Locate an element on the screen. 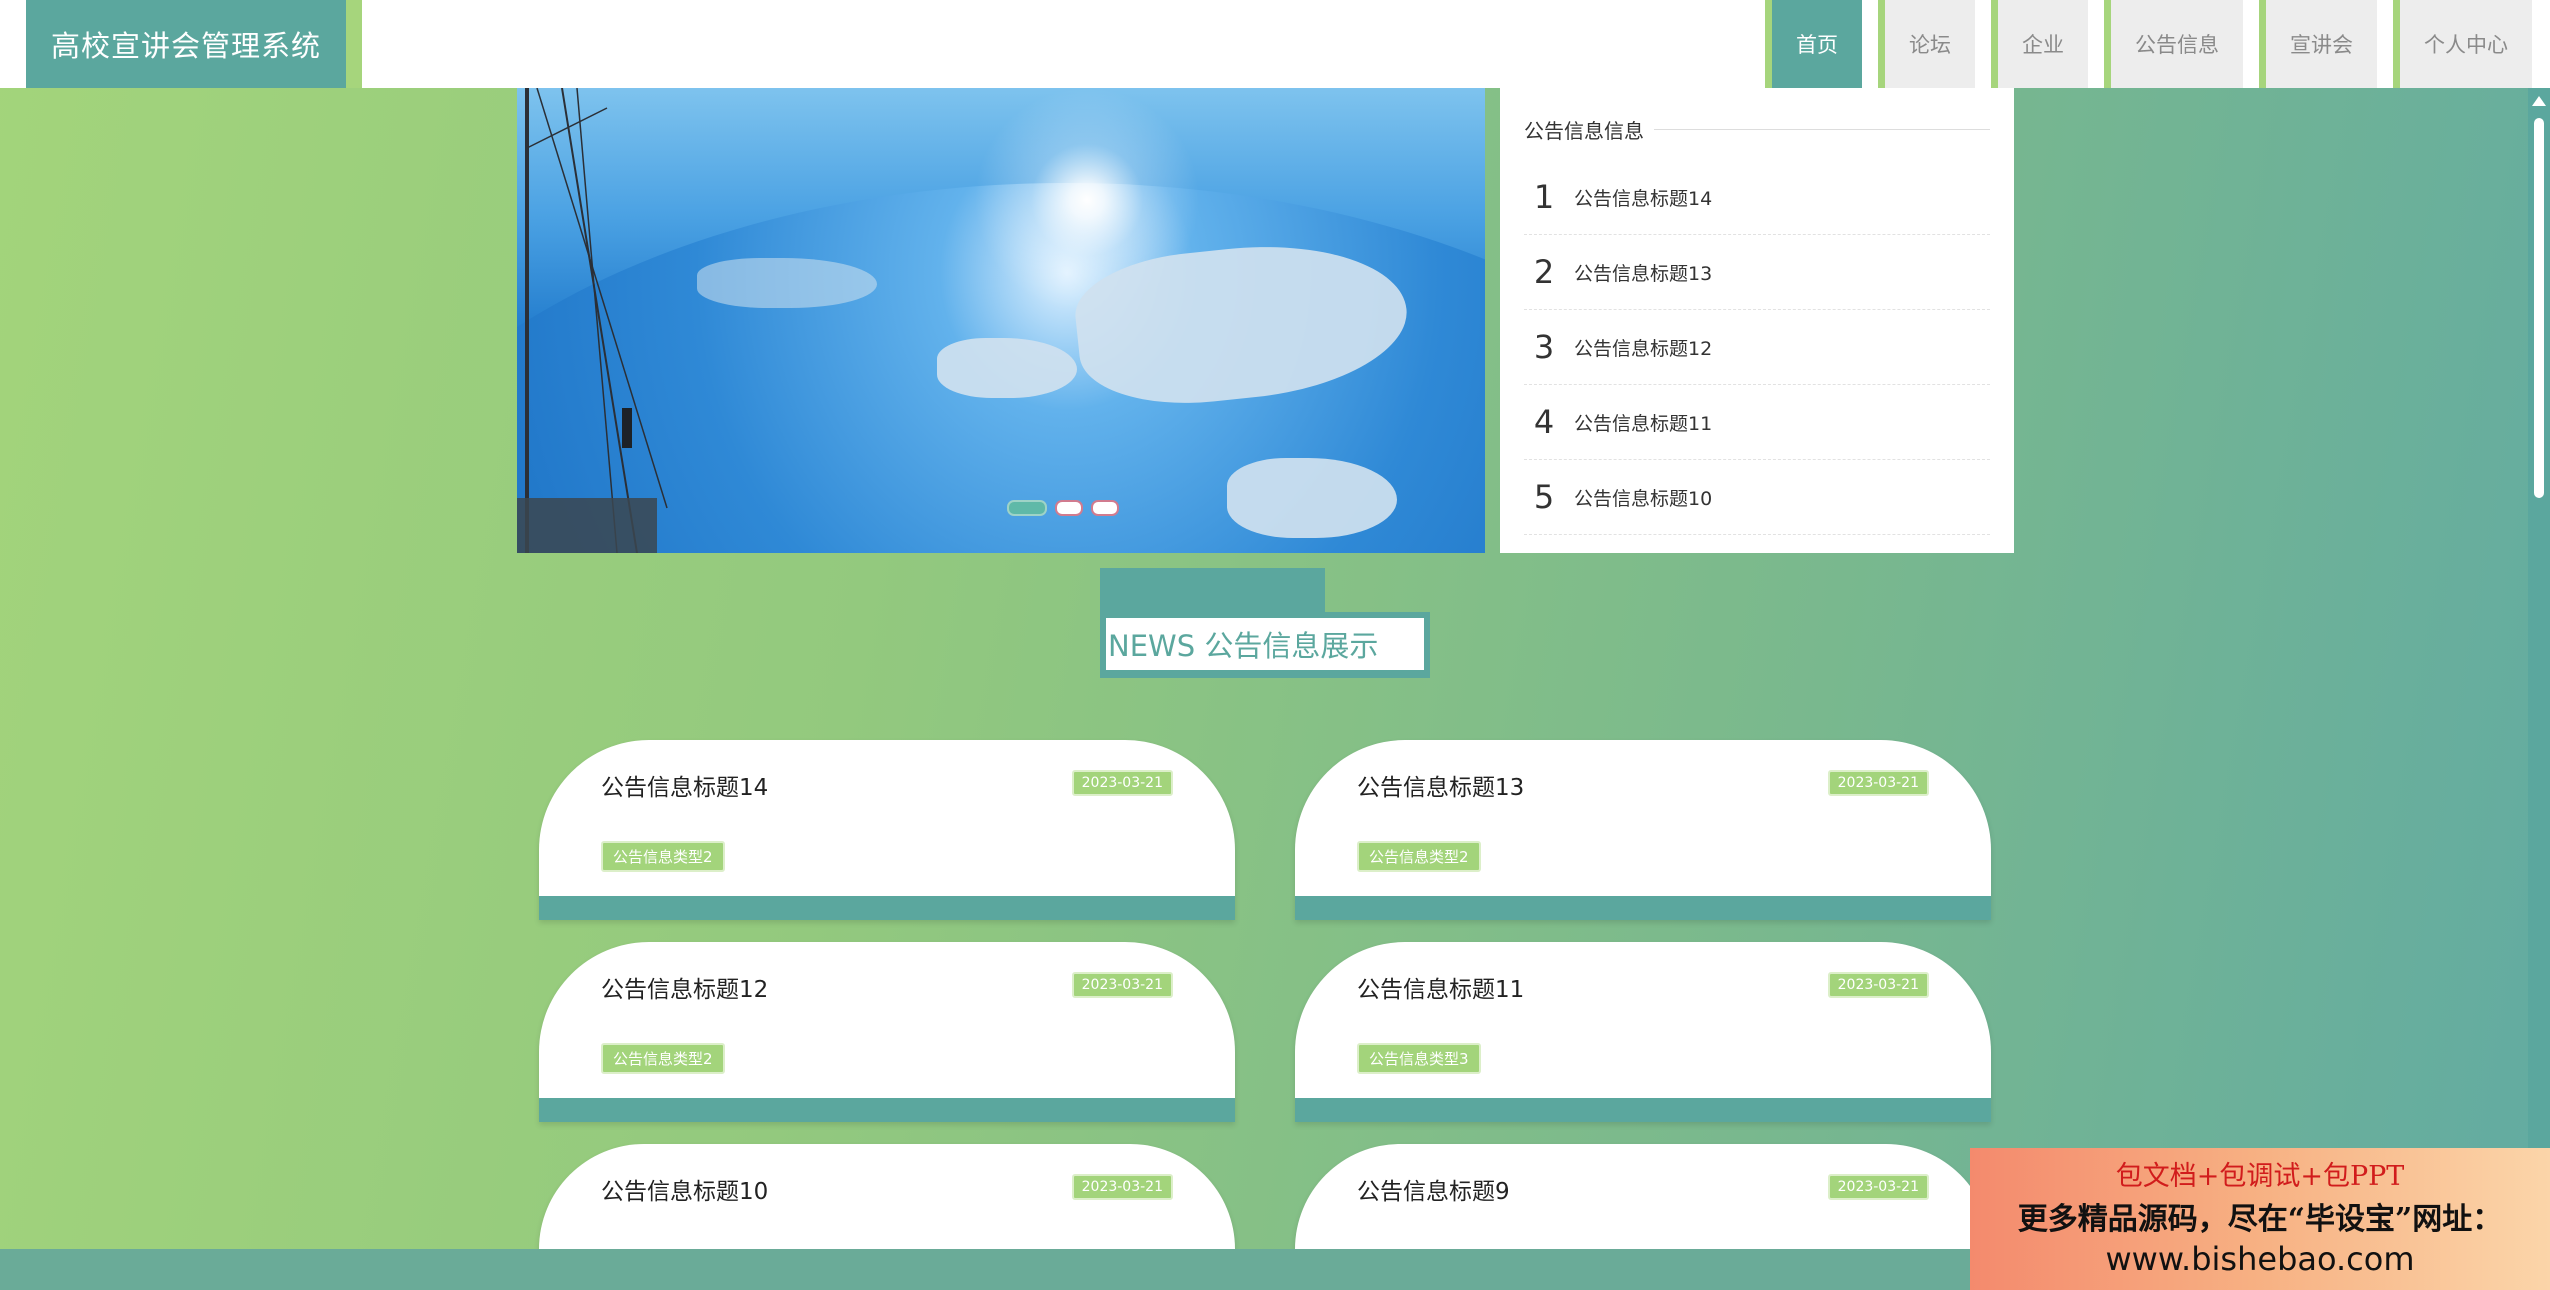 The height and width of the screenshot is (1290, 2550). nav-label: 公告信息 is located at coordinates (2177, 45).